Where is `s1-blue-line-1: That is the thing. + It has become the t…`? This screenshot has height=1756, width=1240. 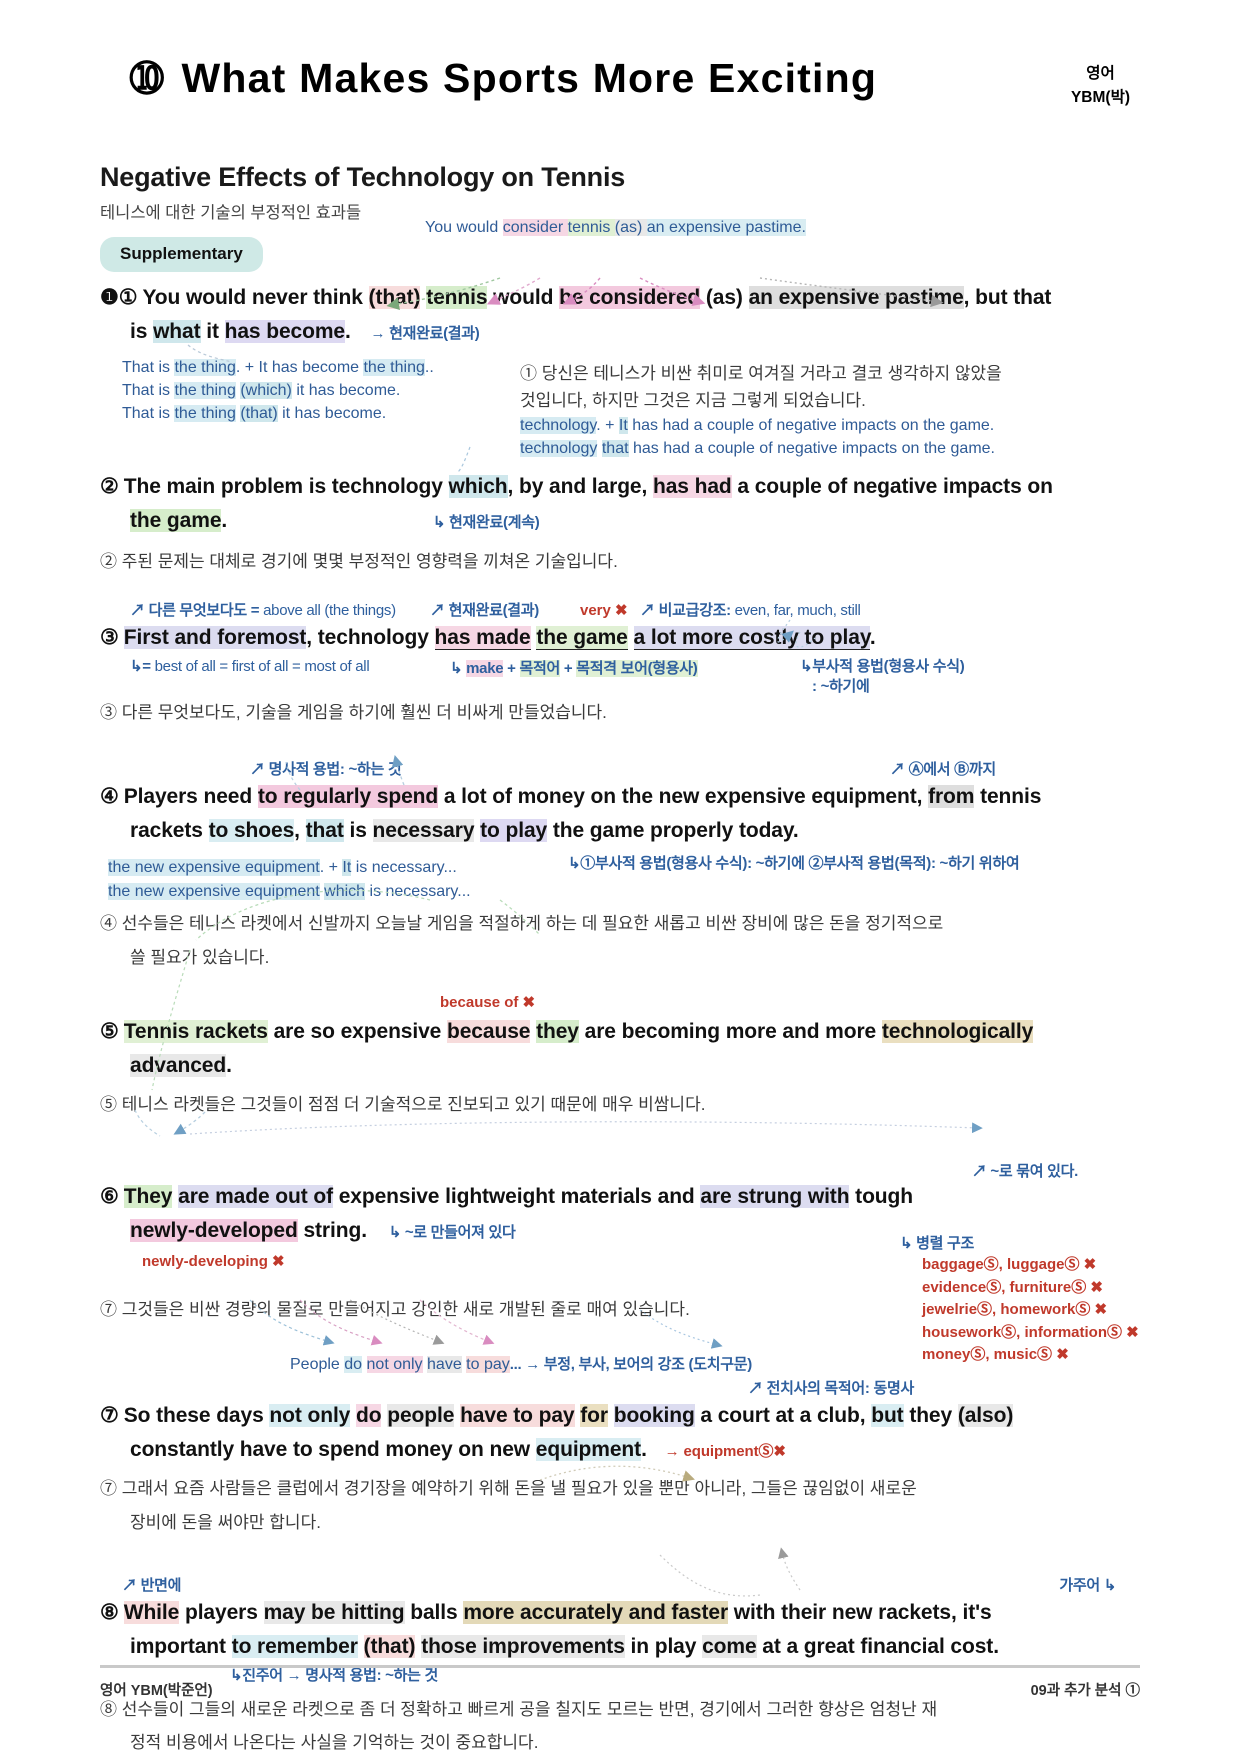
s1-blue-line-1: That is the thing. + It has become the t… is located at coordinates (278, 367).